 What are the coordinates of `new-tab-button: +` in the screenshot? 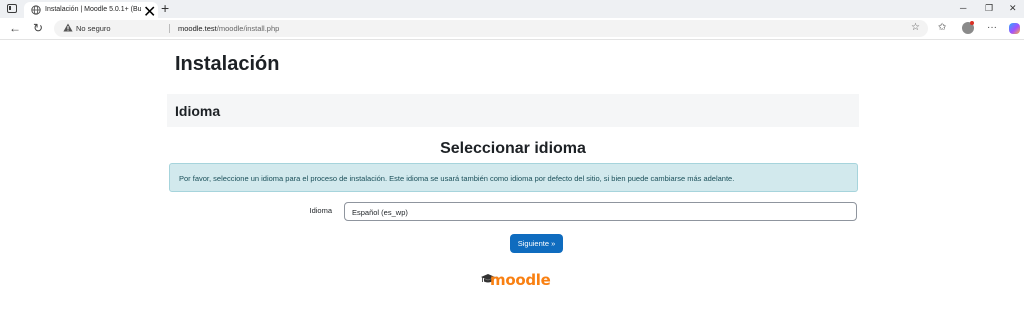 It's located at (165, 8).